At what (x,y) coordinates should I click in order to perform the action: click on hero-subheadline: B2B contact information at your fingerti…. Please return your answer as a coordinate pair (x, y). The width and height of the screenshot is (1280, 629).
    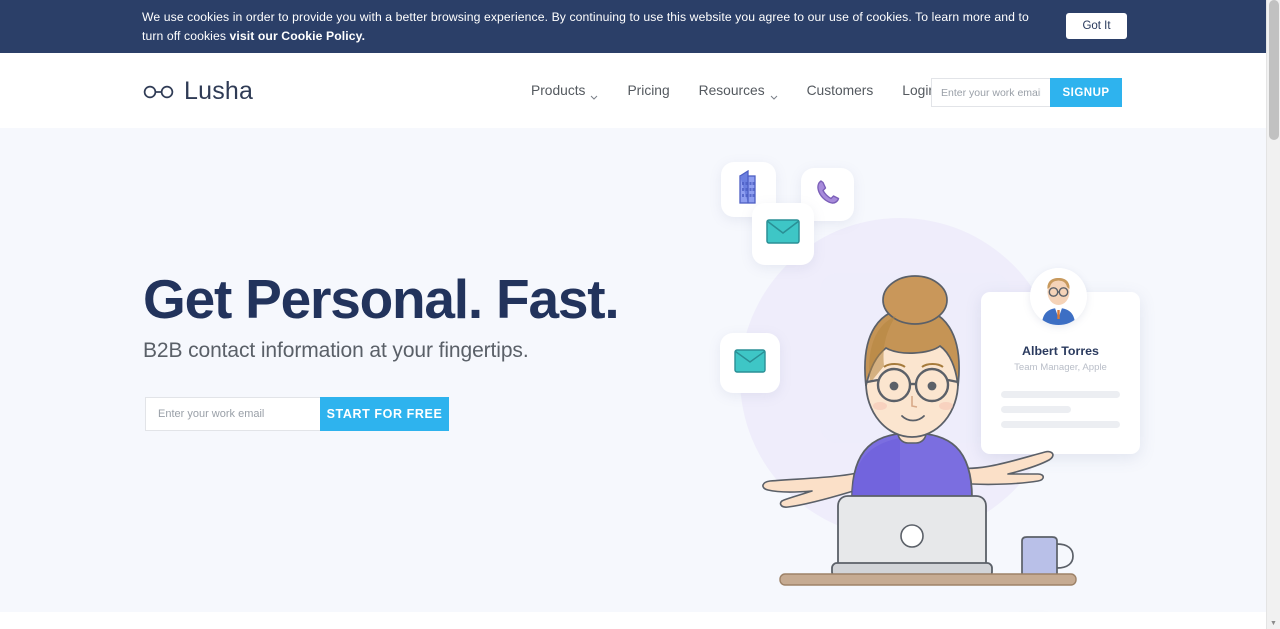
    Looking at the image, I should click on (336, 350).